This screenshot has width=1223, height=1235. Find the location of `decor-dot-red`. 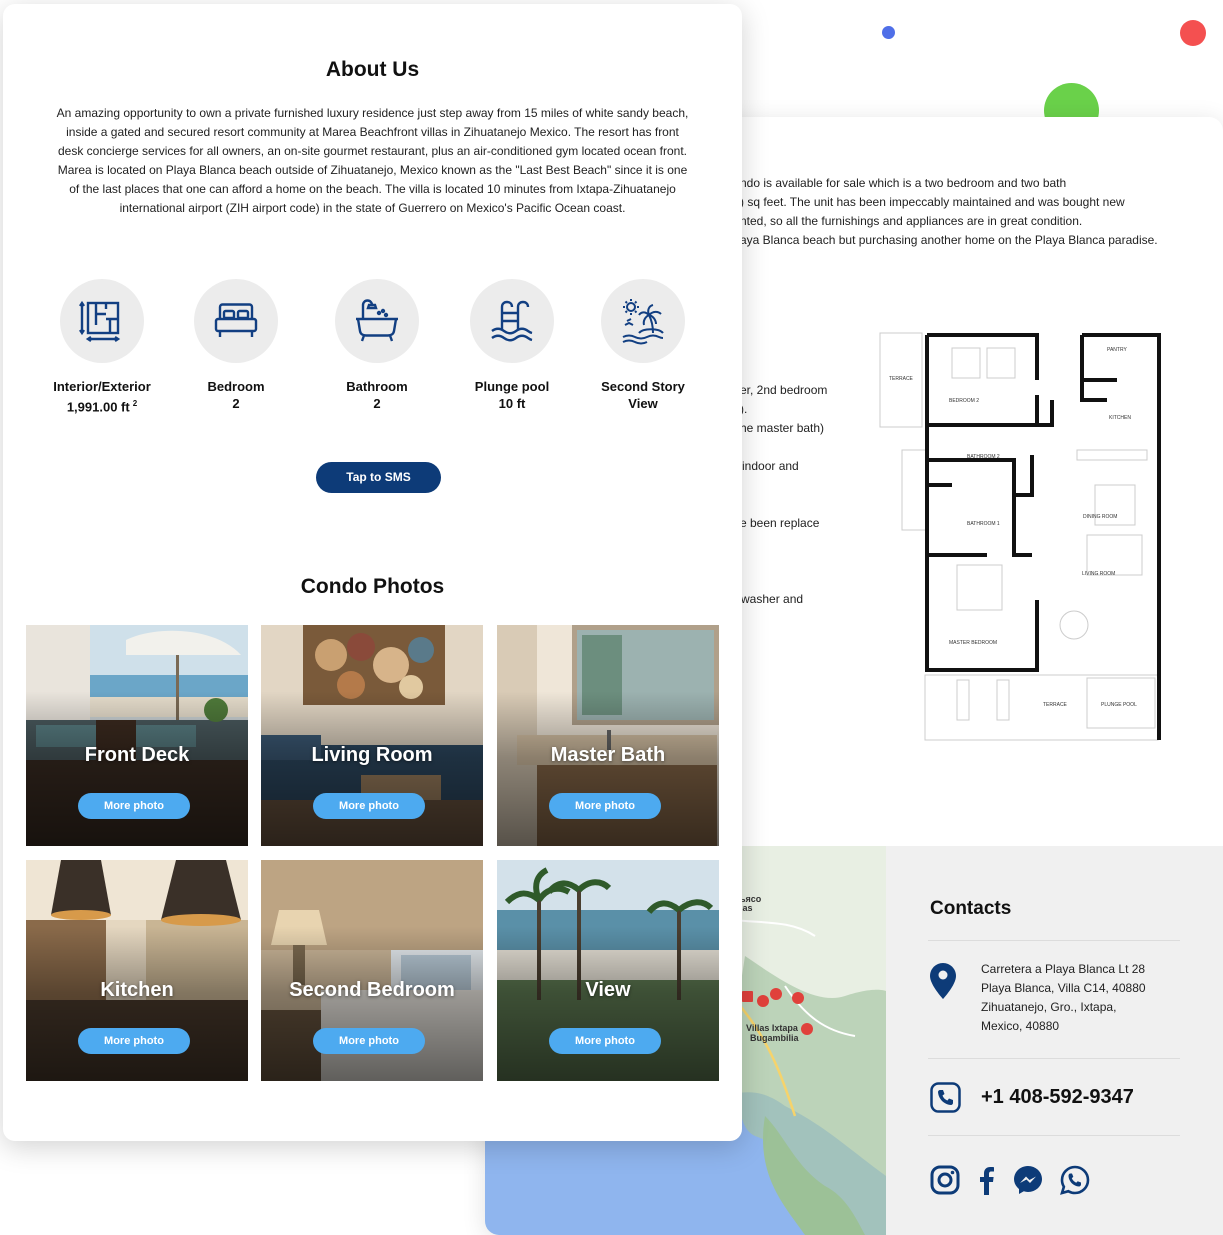

decor-dot-red is located at coordinates (1193, 33).